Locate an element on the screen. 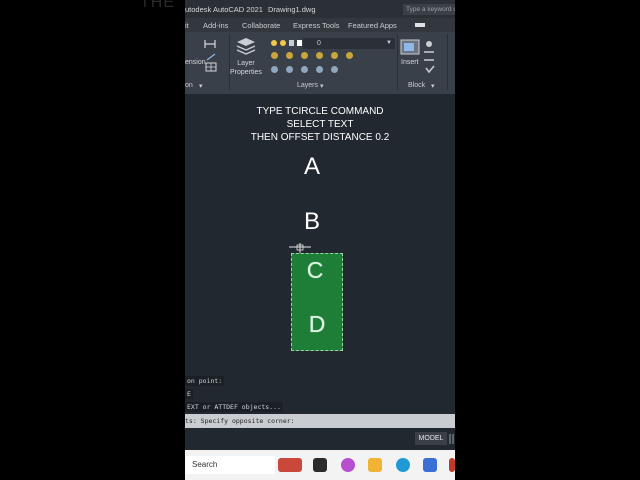  instruction-line: THEN OFFSET DISTANCE 0.2 is located at coordinates (320, 137).